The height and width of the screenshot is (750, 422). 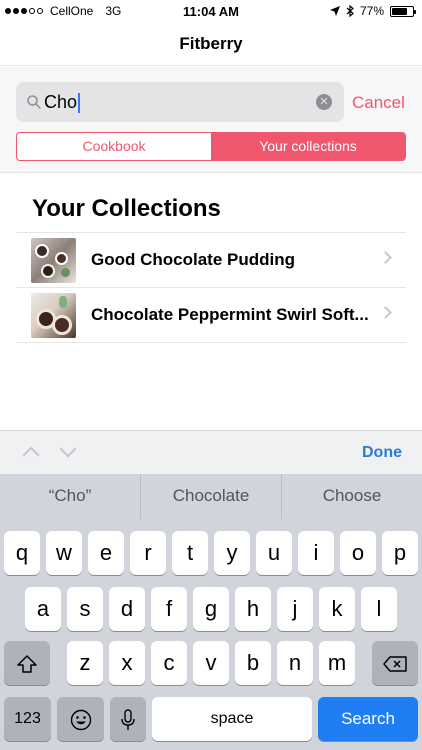 What do you see at coordinates (232, 553) in the screenshot?
I see `key-y: y` at bounding box center [232, 553].